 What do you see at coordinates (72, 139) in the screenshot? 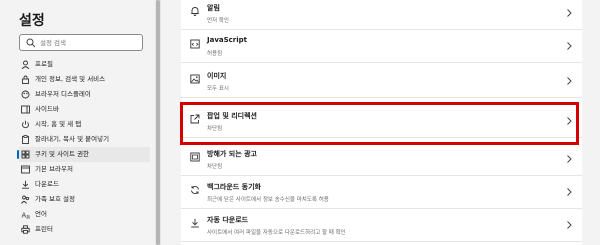
I see `sidebar-item-label: 잘라내기, 복사 및 붙여넣기` at bounding box center [72, 139].